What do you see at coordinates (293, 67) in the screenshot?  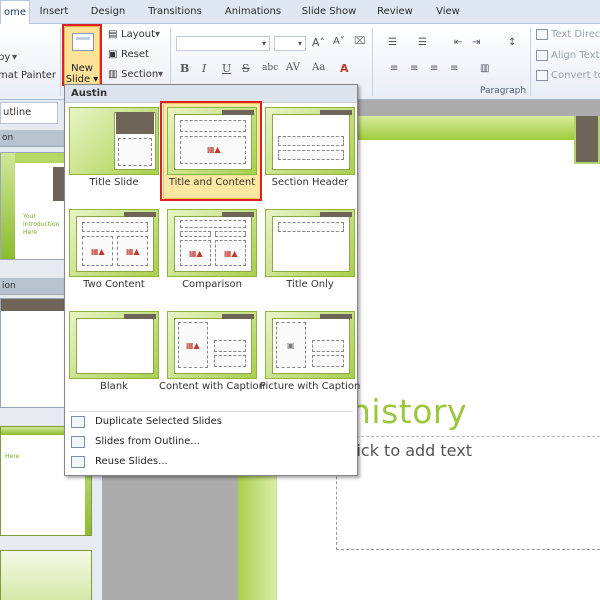 I see `char-spacing-button: AV` at bounding box center [293, 67].